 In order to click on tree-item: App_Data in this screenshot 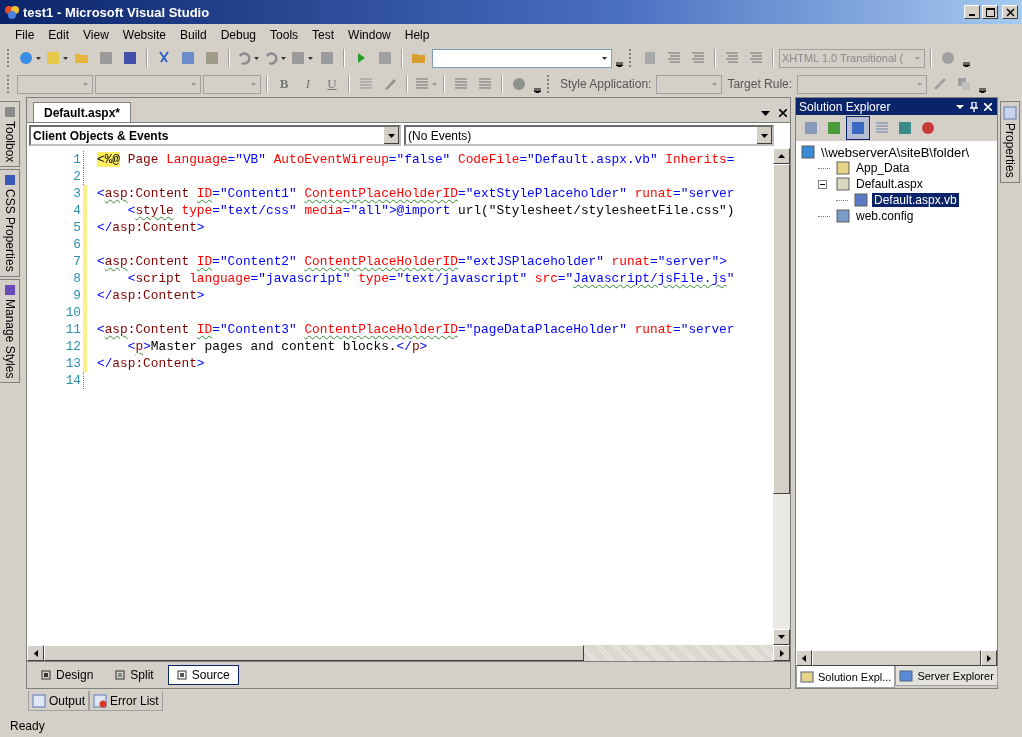, I will do `click(883, 168)`.